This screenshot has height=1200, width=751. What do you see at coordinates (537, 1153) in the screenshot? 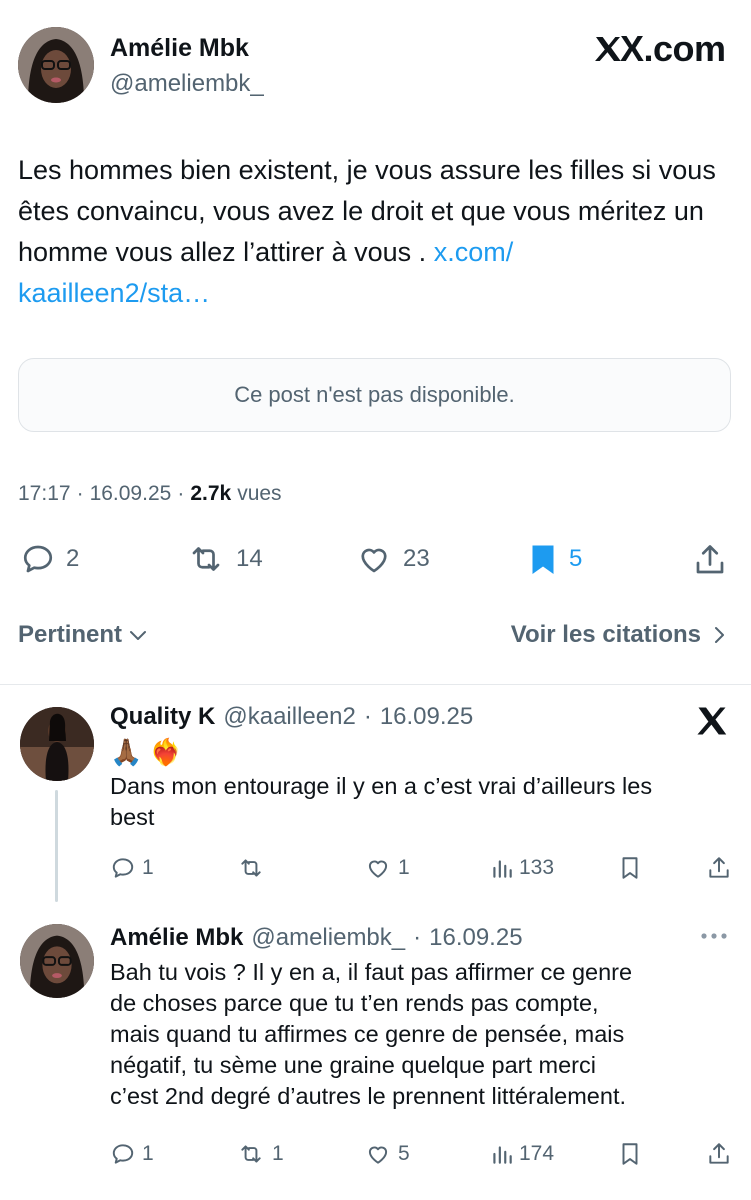
I see `reply2-views-count: 174` at bounding box center [537, 1153].